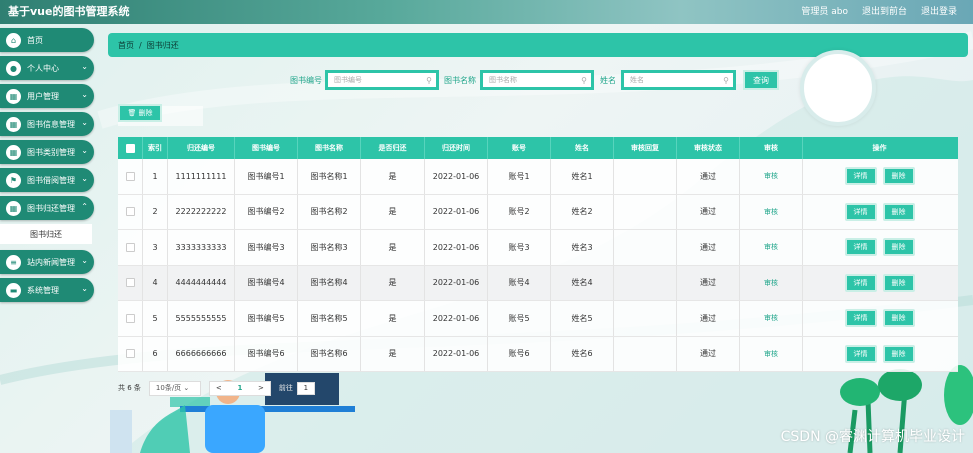 This screenshot has width=973, height=453. I want to click on chevron-down-icon: ⌃, so click(84, 206).